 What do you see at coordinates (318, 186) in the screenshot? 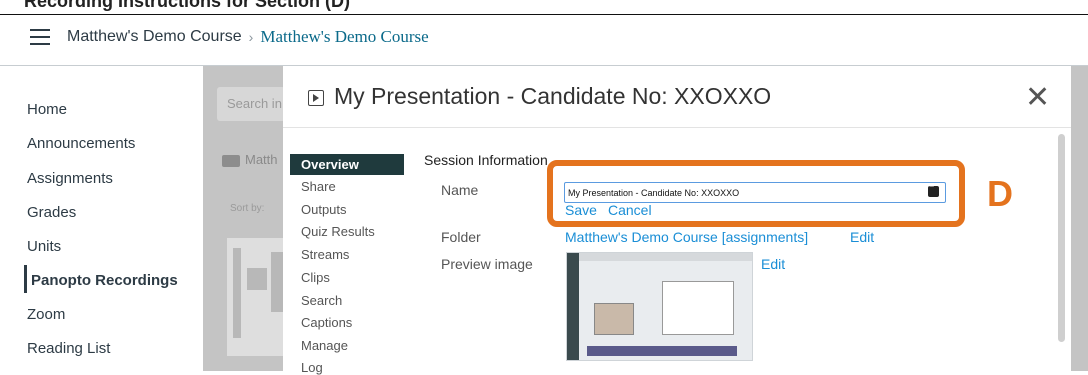
I see `tab-share: Share` at bounding box center [318, 186].